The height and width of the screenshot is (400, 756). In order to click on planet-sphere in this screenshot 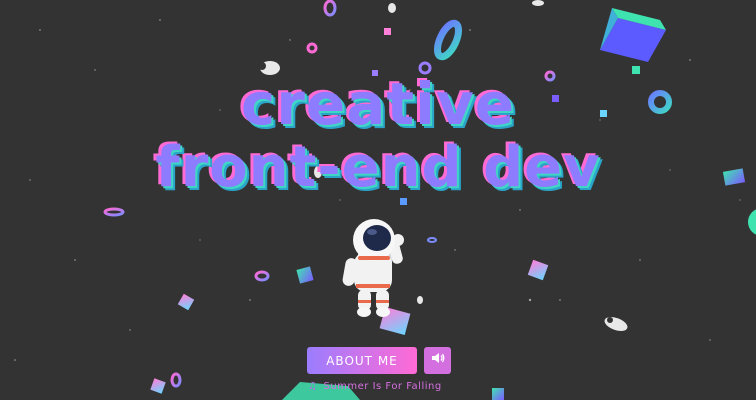, I will do `click(752, 222)`.